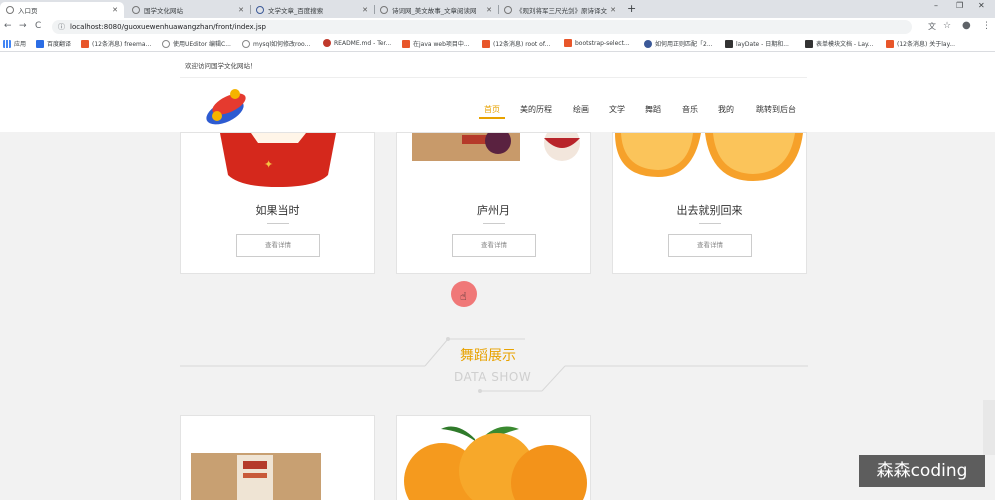  What do you see at coordinates (986, 26) in the screenshot?
I see `menu-icon: ⋮` at bounding box center [986, 26].